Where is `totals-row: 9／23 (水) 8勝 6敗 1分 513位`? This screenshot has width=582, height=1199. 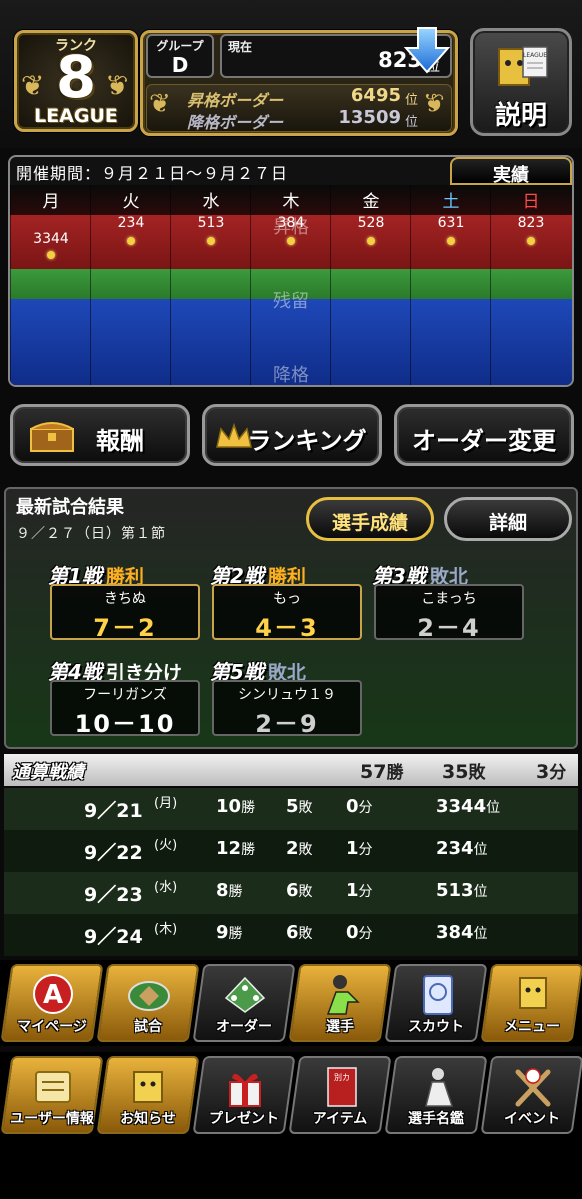
totals-row: 9／23 (水) 8勝 6敗 1分 513位 is located at coordinates (291, 893).